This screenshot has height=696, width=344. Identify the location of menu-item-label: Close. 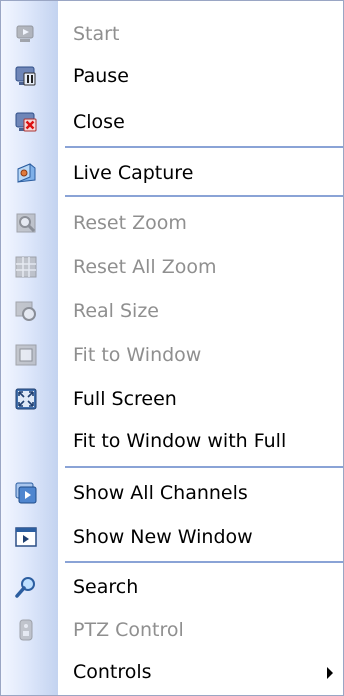
(99, 122).